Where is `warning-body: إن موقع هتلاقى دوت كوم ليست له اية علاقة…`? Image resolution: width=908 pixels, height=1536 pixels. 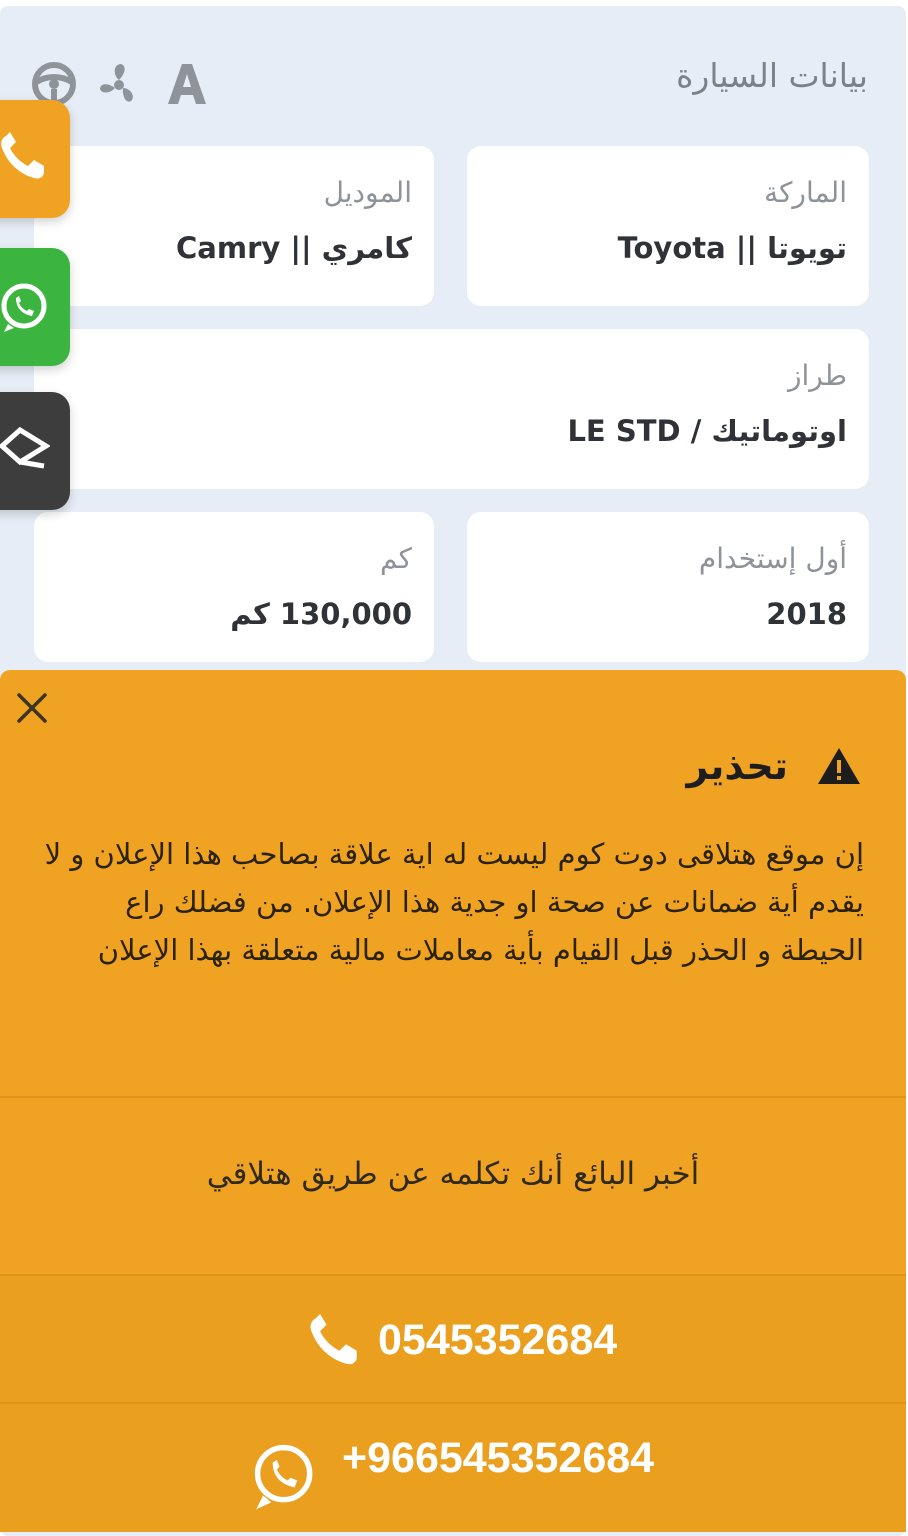
warning-body: إن موقع هتلاقى دوت كوم ليست له اية علاقة… is located at coordinates (454, 902).